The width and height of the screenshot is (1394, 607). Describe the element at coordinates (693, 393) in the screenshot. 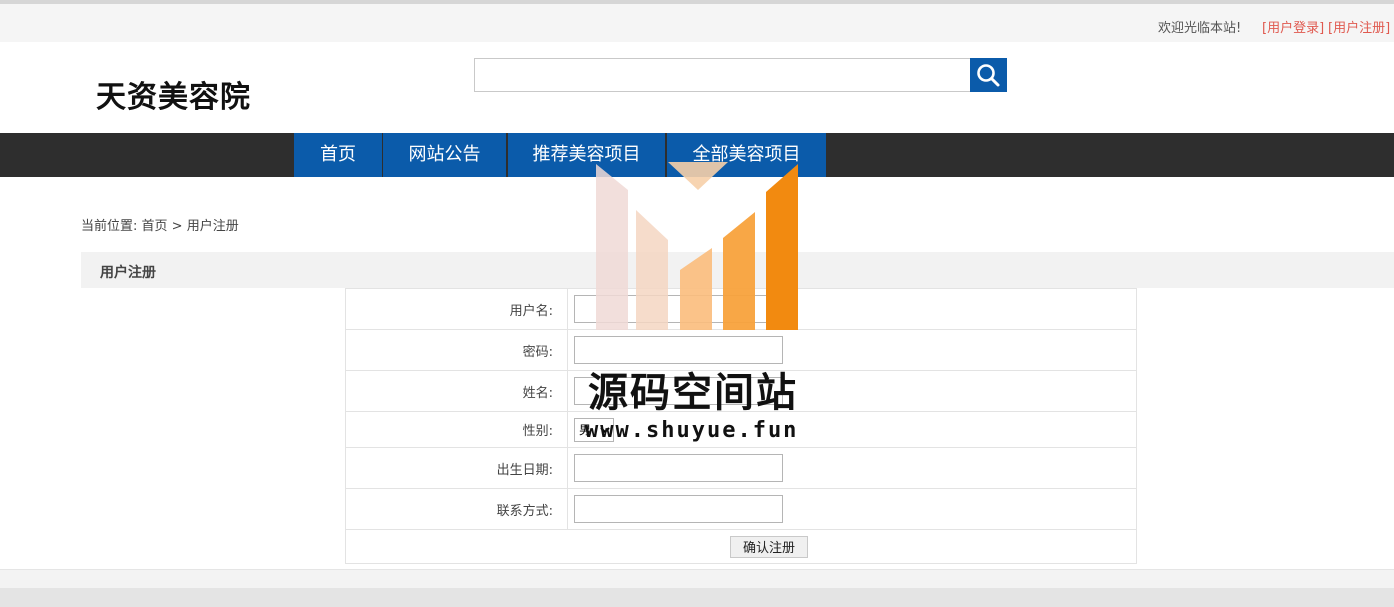

I see `watermark-title: 源码空间站` at that location.